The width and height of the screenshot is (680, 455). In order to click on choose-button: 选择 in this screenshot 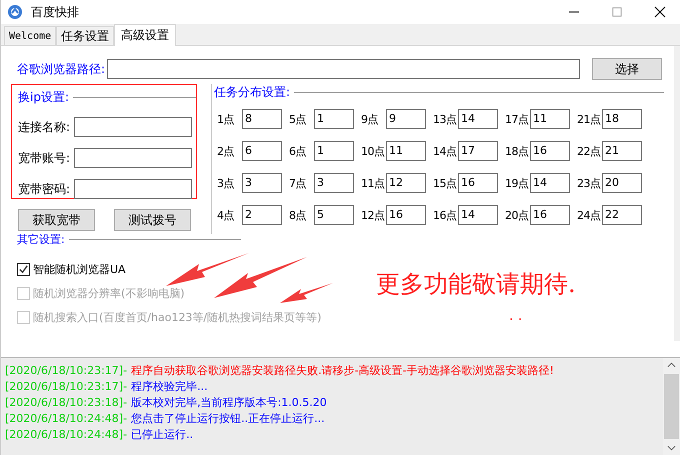, I will do `click(627, 69)`.